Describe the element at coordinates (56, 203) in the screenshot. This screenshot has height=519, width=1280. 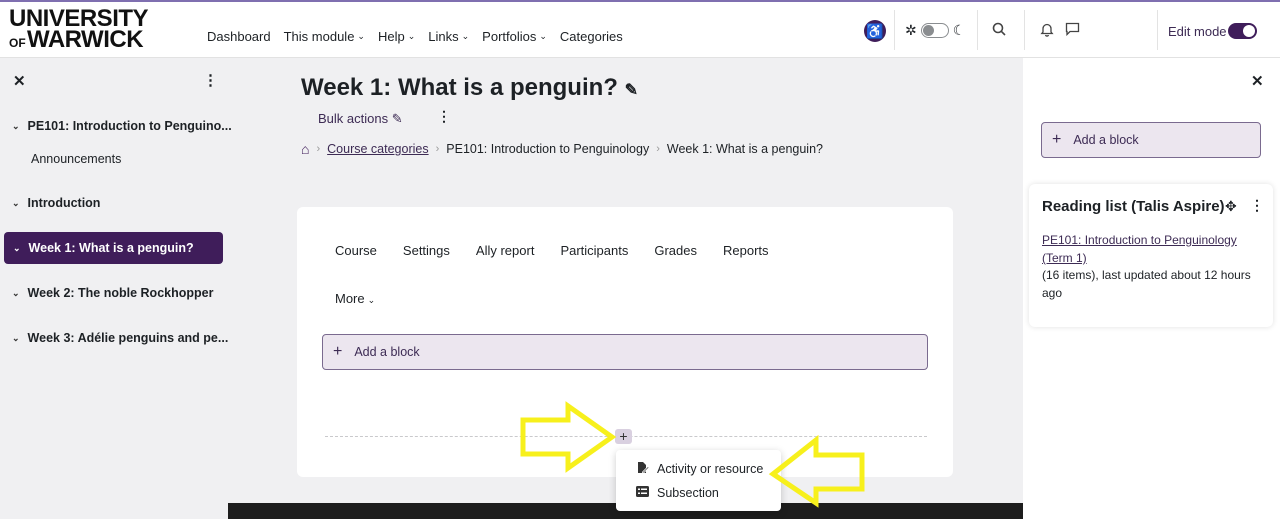
I see `course-index-section: ⌄ Introduction` at that location.